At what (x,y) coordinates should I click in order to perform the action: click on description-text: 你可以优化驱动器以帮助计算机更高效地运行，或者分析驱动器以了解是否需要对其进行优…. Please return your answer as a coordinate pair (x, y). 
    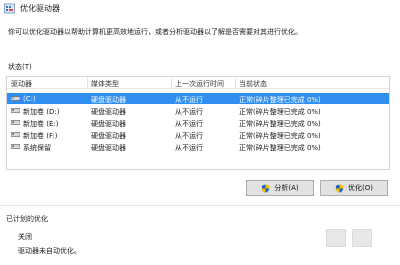
    Looking at the image, I should click on (155, 32).